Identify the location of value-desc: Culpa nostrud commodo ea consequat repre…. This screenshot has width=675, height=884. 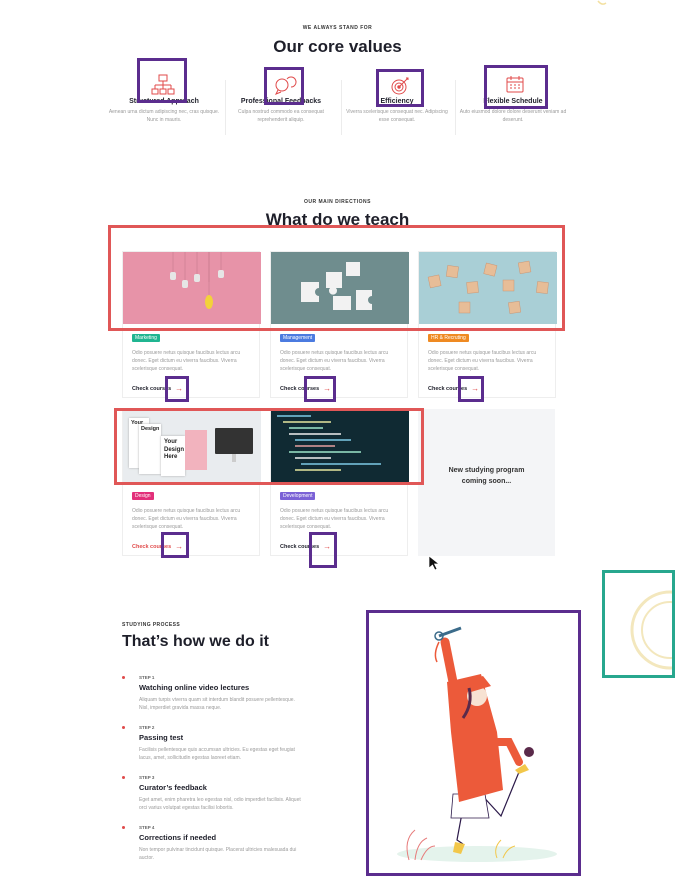
(281, 116).